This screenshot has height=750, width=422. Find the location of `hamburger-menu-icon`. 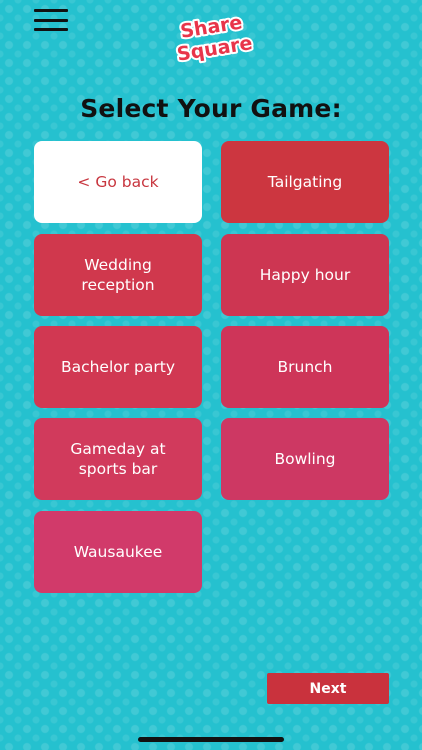

hamburger-menu-icon is located at coordinates (51, 20).